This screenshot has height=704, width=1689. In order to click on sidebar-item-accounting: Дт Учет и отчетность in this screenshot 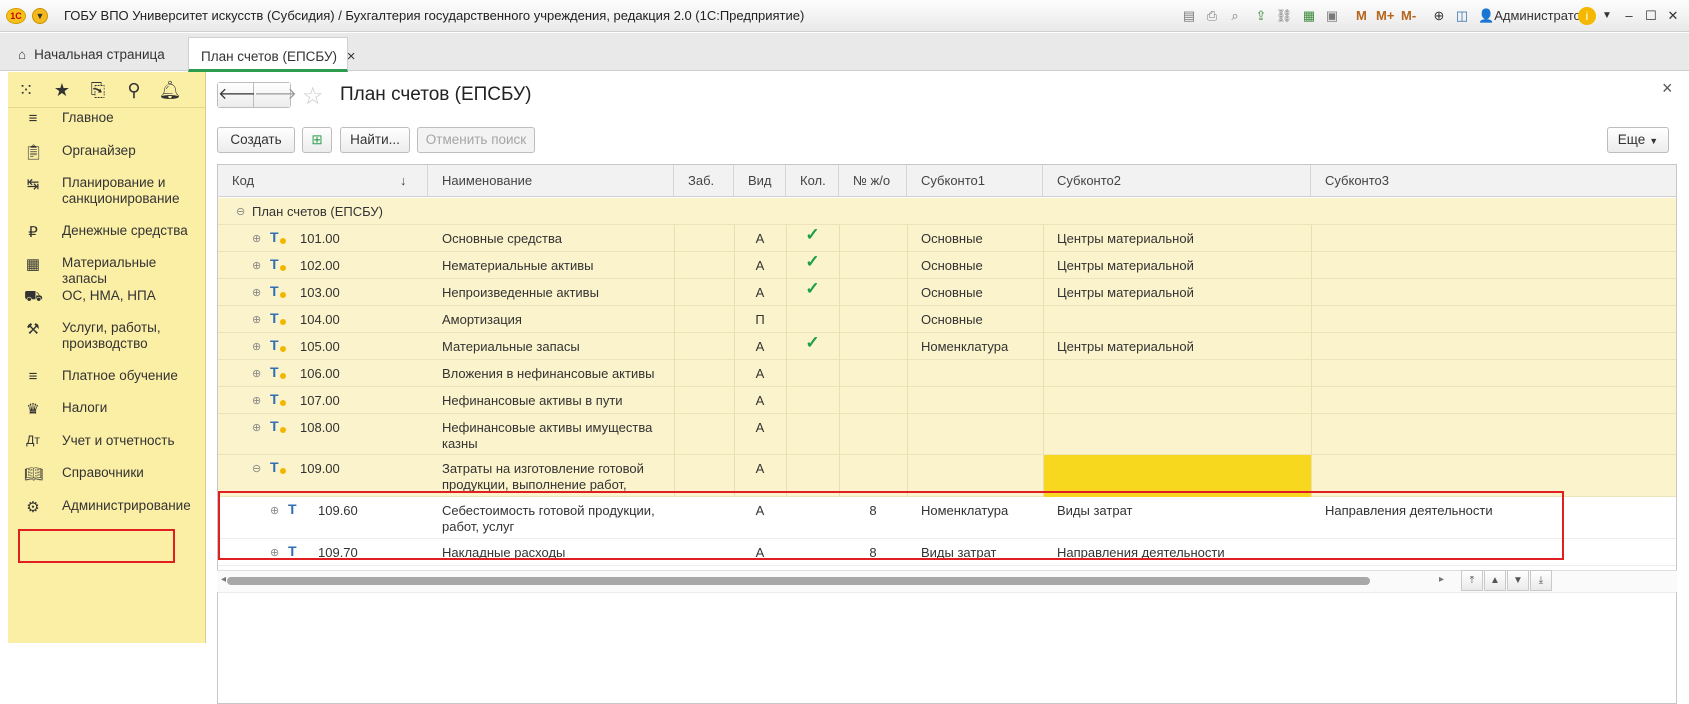, I will do `click(106, 441)`.